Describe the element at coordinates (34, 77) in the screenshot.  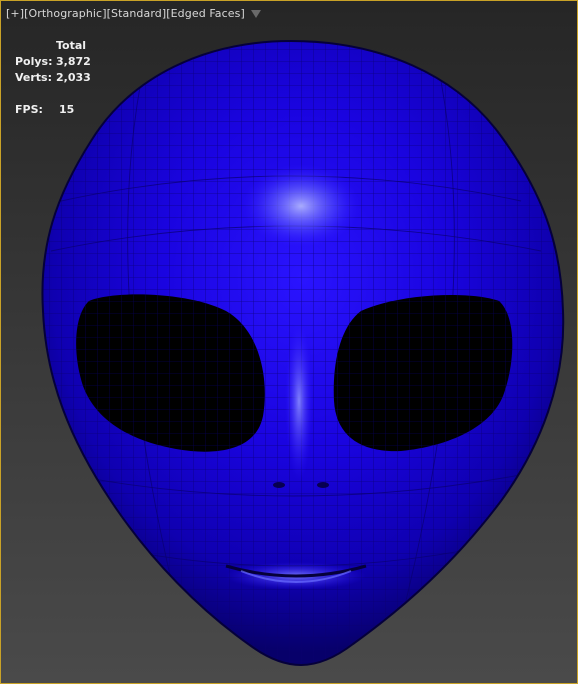
I see `verts-label: Verts:` at that location.